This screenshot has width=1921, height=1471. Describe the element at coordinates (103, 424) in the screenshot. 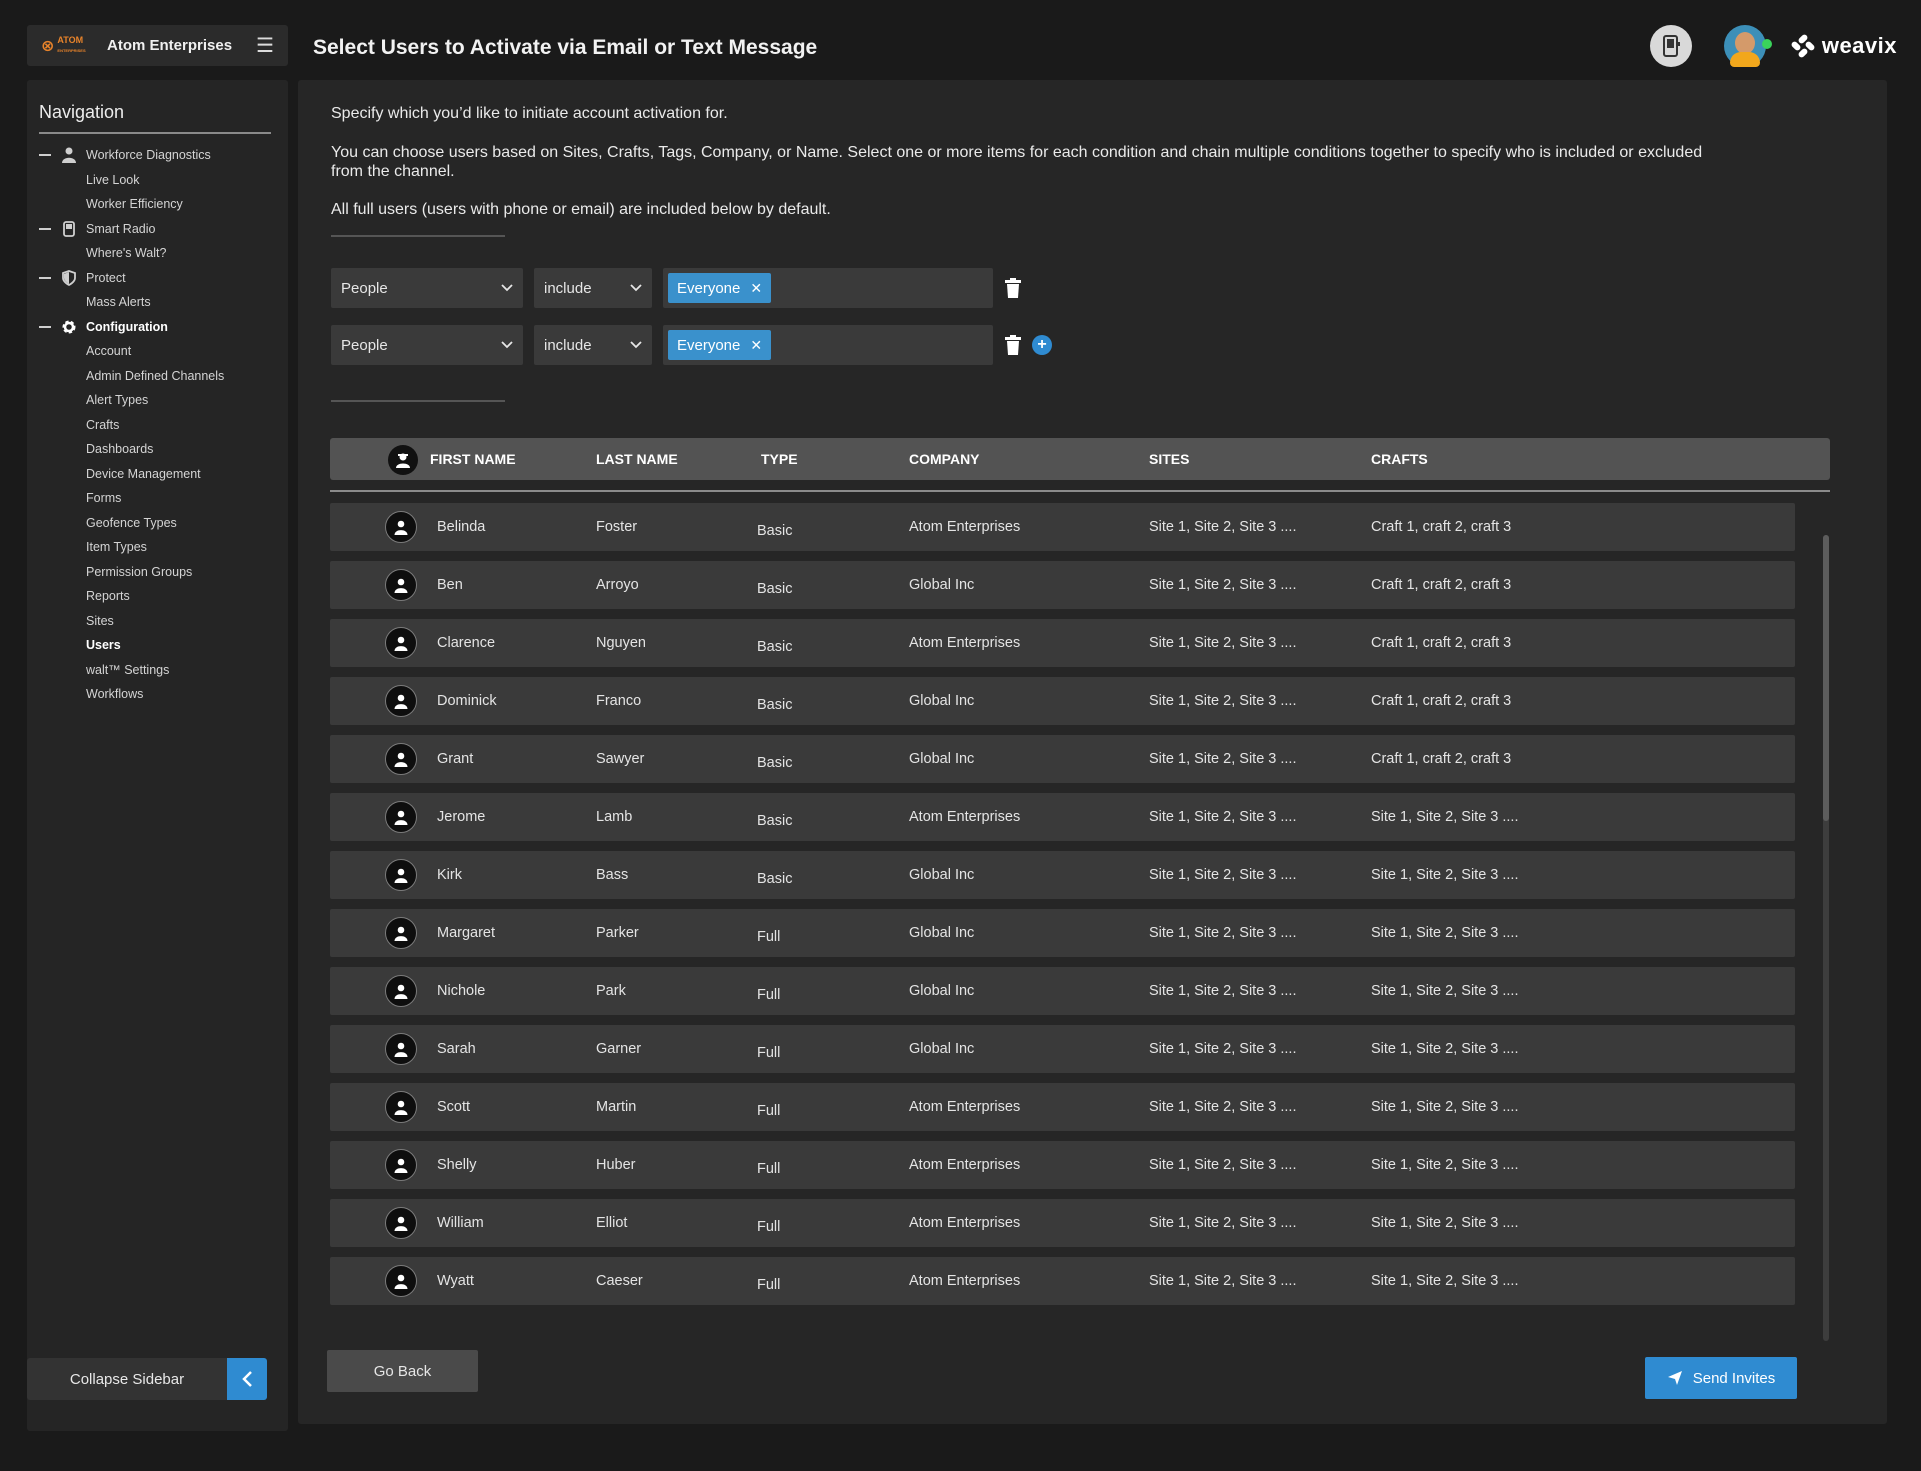

I see `sidebar-item-label: Crafts` at that location.